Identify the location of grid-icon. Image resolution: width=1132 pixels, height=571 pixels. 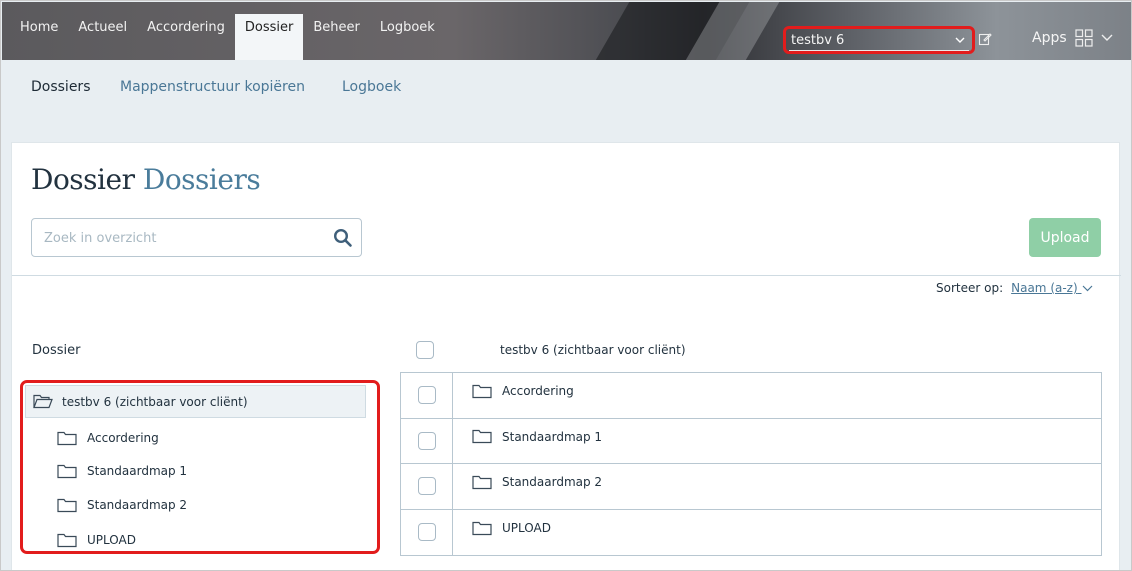
(1084, 38).